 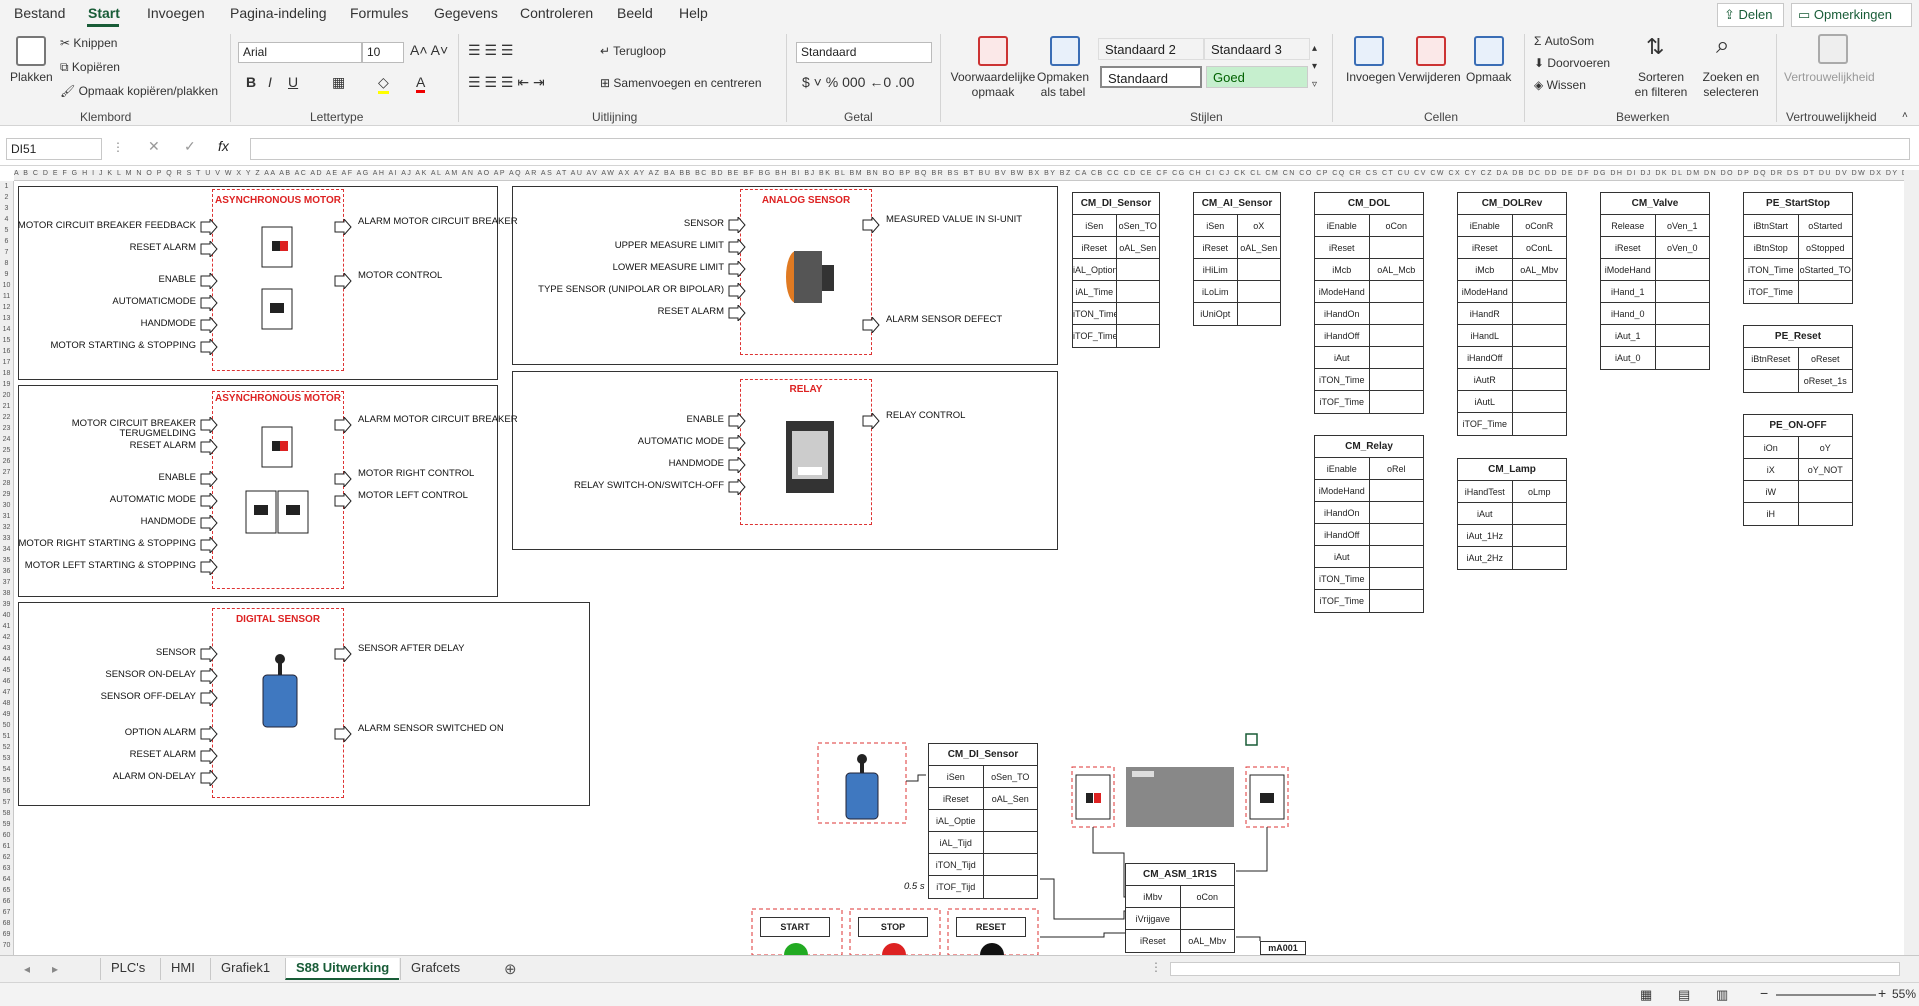 What do you see at coordinates (6, 747) in the screenshot?
I see `row-number: 52` at bounding box center [6, 747].